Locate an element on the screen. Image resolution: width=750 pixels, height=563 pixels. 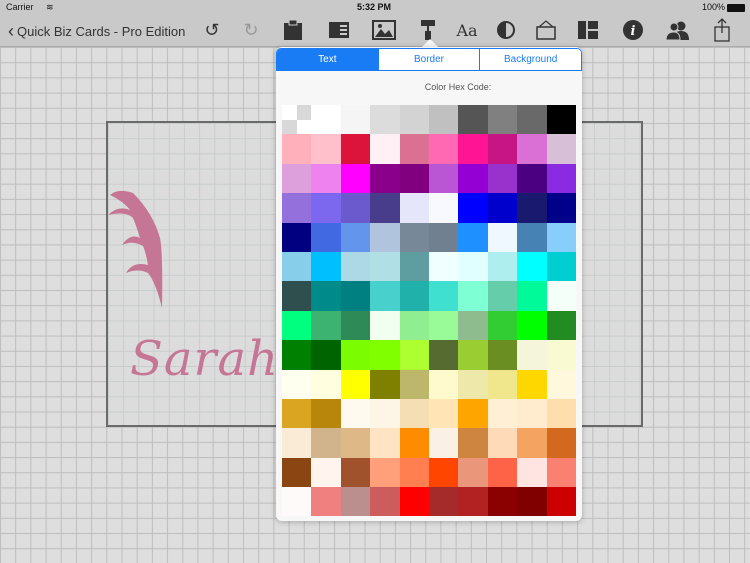
paint-roller-icon is located at coordinates (428, 30).